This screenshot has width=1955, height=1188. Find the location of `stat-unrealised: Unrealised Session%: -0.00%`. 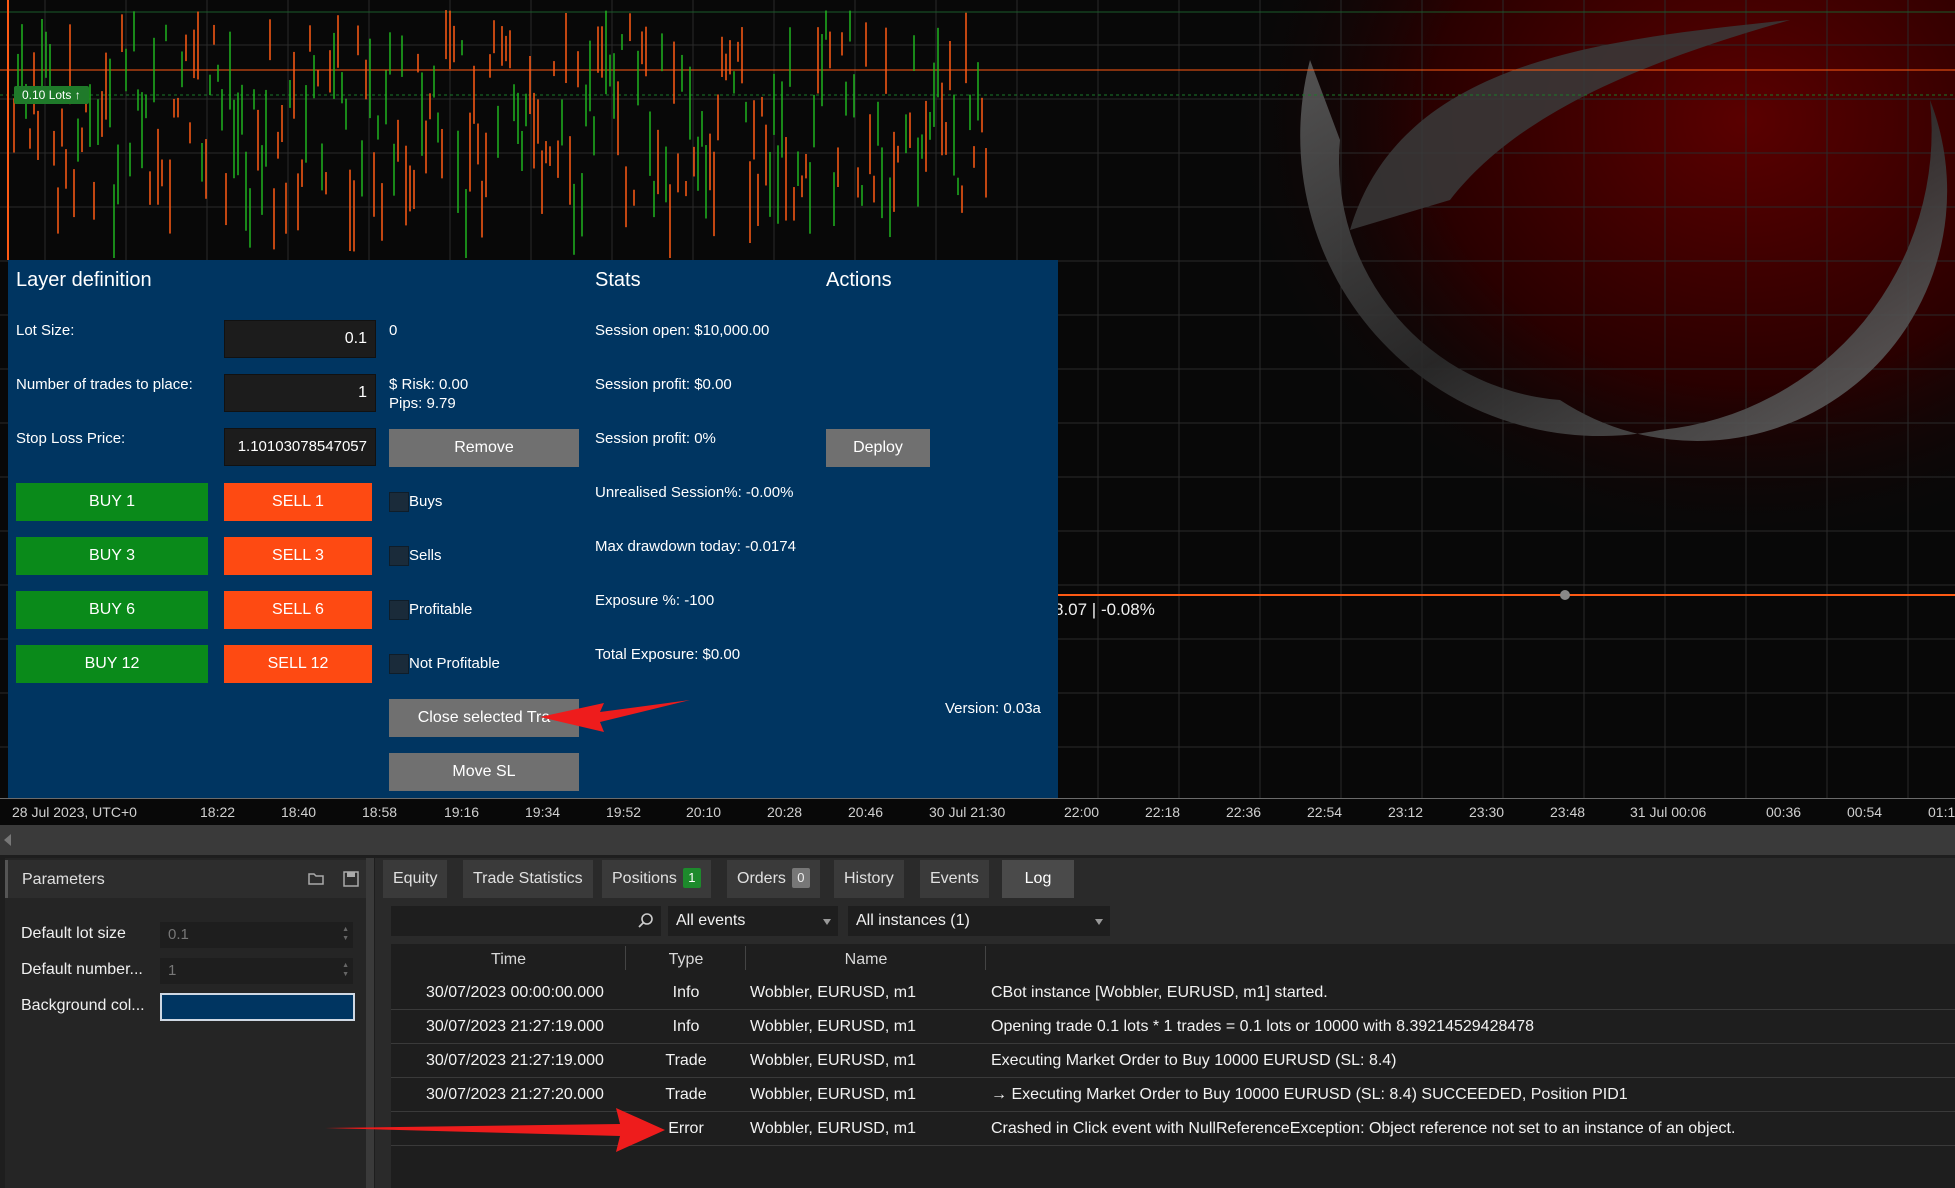

stat-unrealised: Unrealised Session%: -0.00% is located at coordinates (694, 492).